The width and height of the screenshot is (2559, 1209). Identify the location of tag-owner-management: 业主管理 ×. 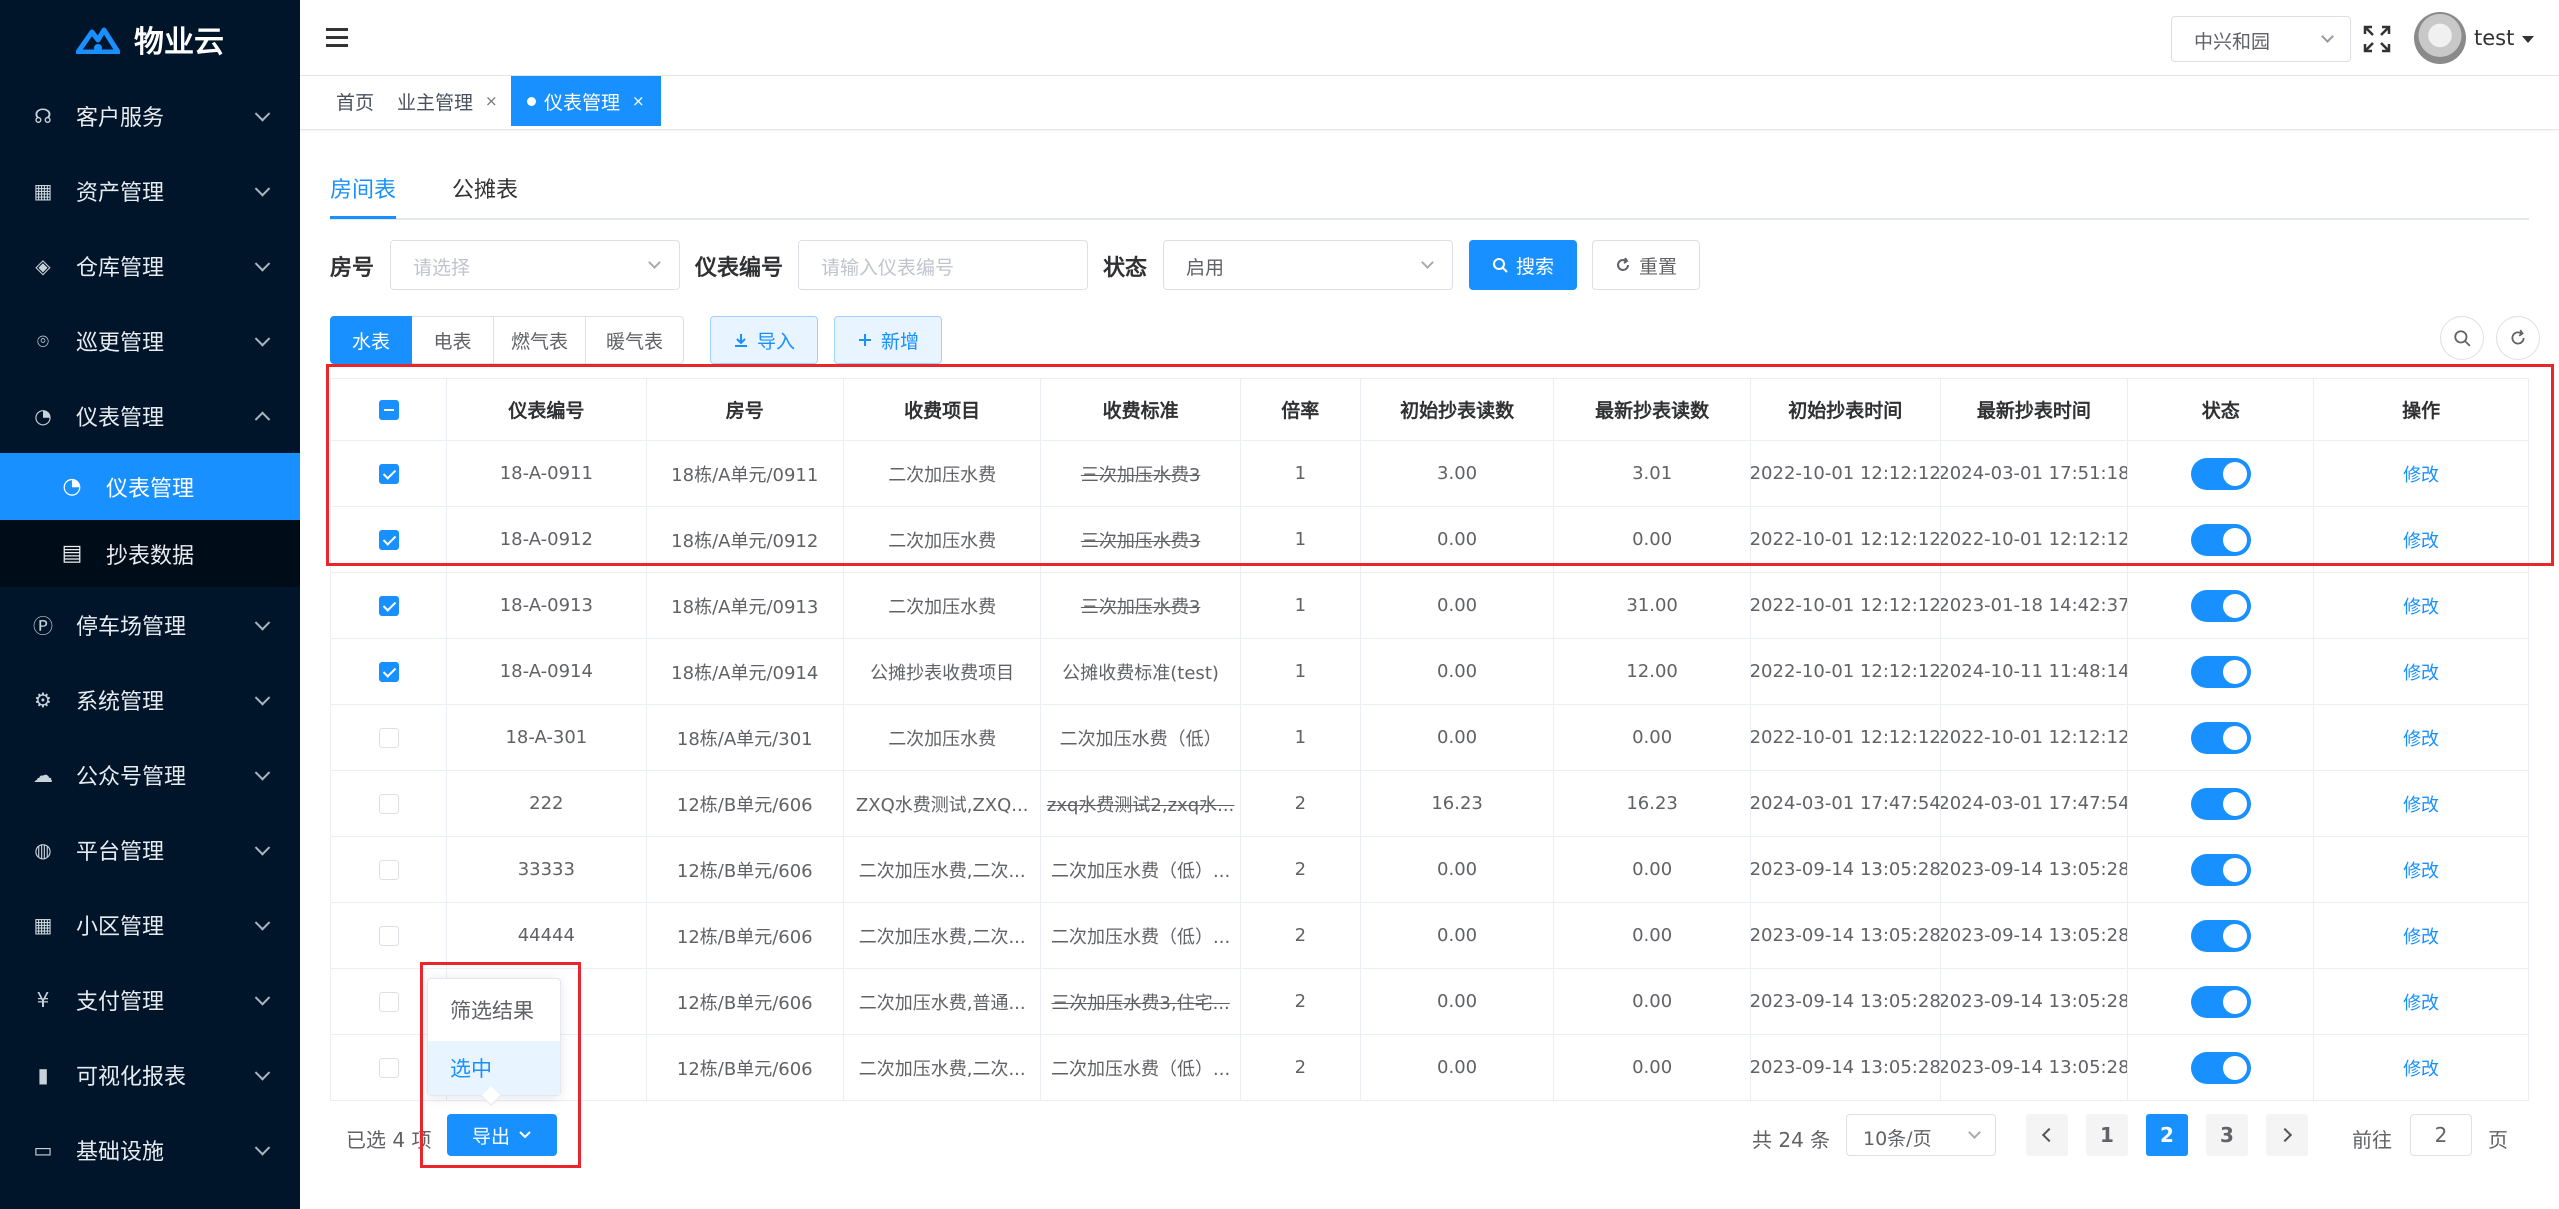
(447, 101).